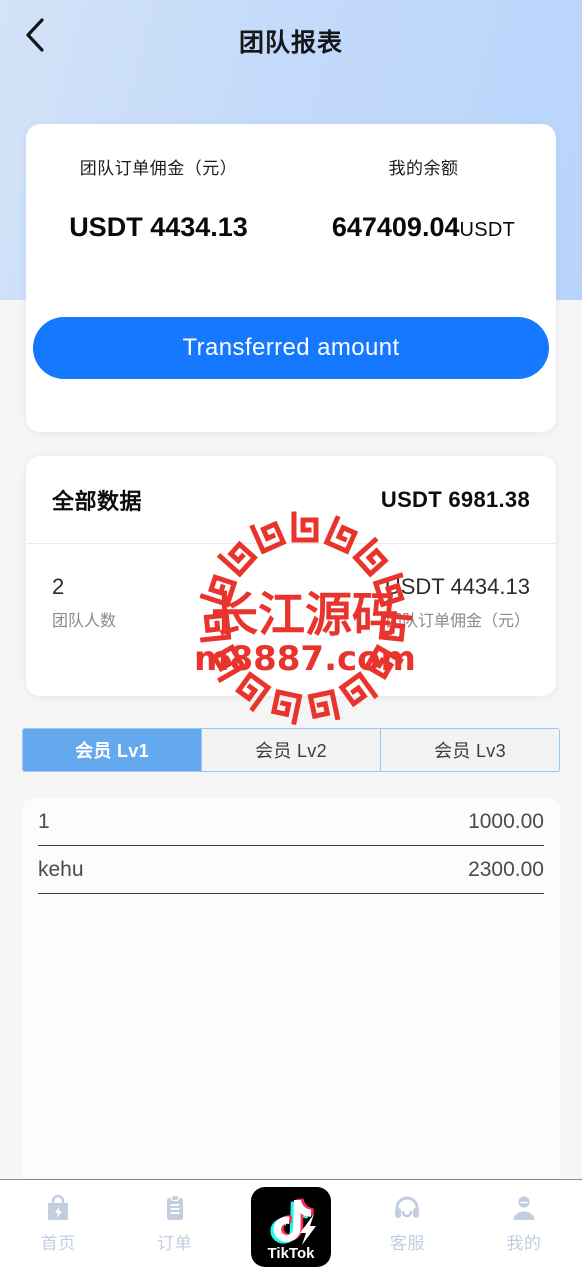  I want to click on all-data-header: 全部数据 USDT 6981.38, so click(291, 500).